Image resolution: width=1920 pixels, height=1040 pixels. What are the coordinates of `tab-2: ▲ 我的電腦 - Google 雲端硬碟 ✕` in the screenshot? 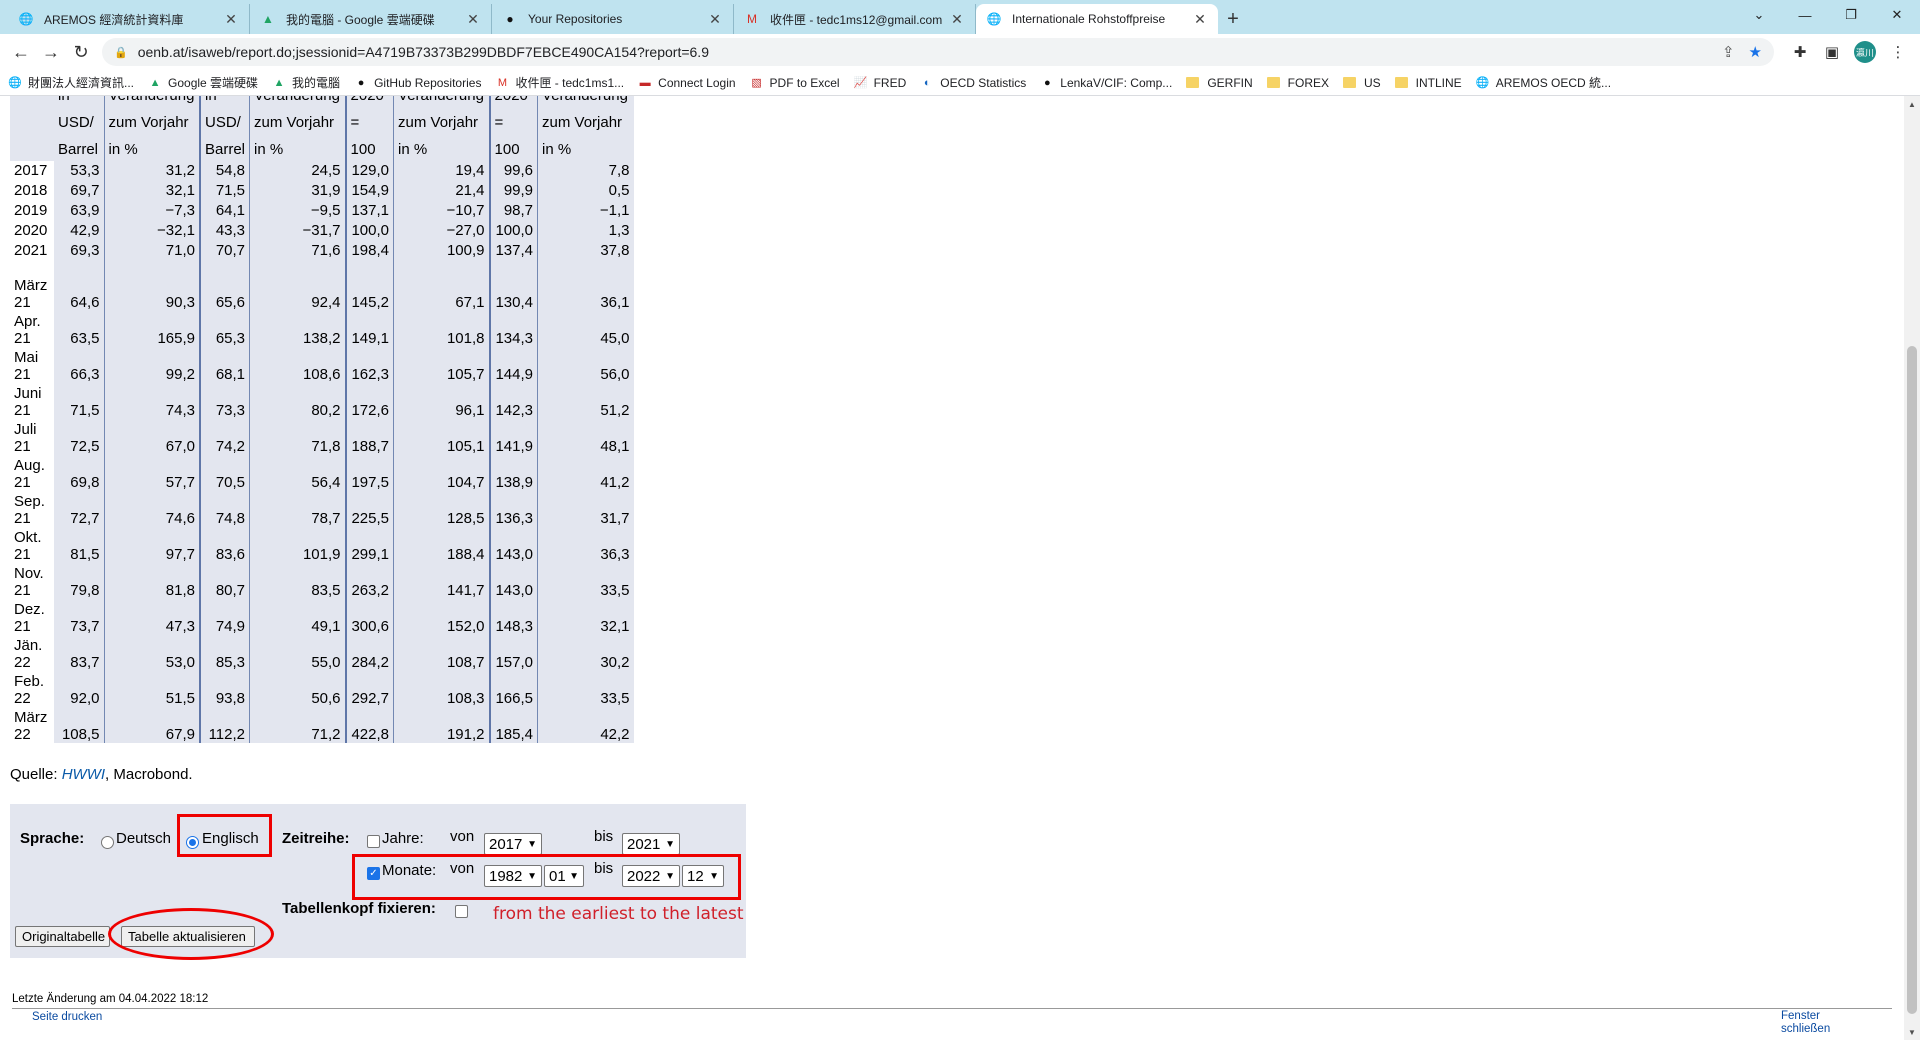 It's located at (371, 19).